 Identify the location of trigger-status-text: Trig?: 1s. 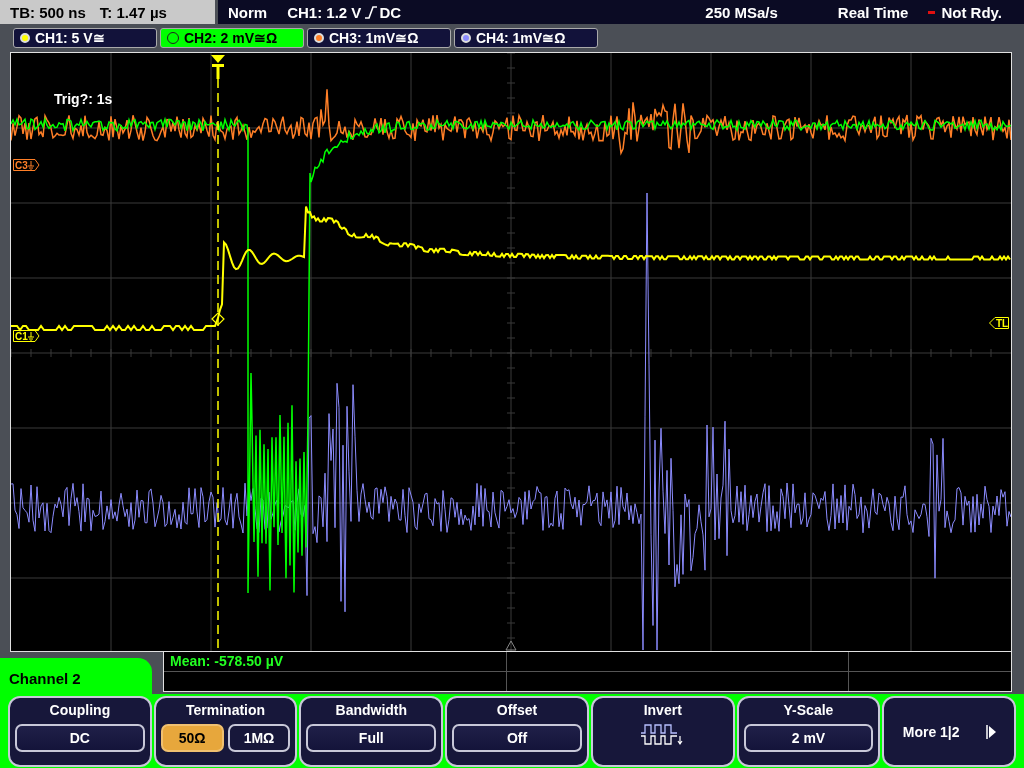
(83, 99).